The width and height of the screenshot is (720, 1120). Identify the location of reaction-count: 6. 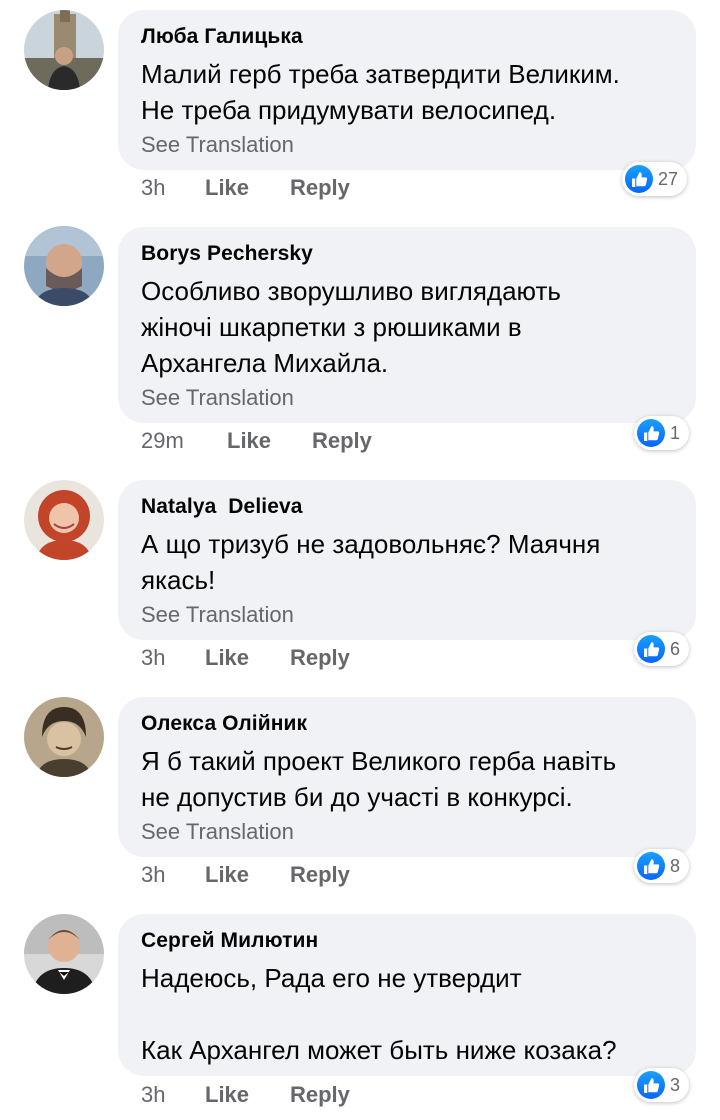
(675, 648).